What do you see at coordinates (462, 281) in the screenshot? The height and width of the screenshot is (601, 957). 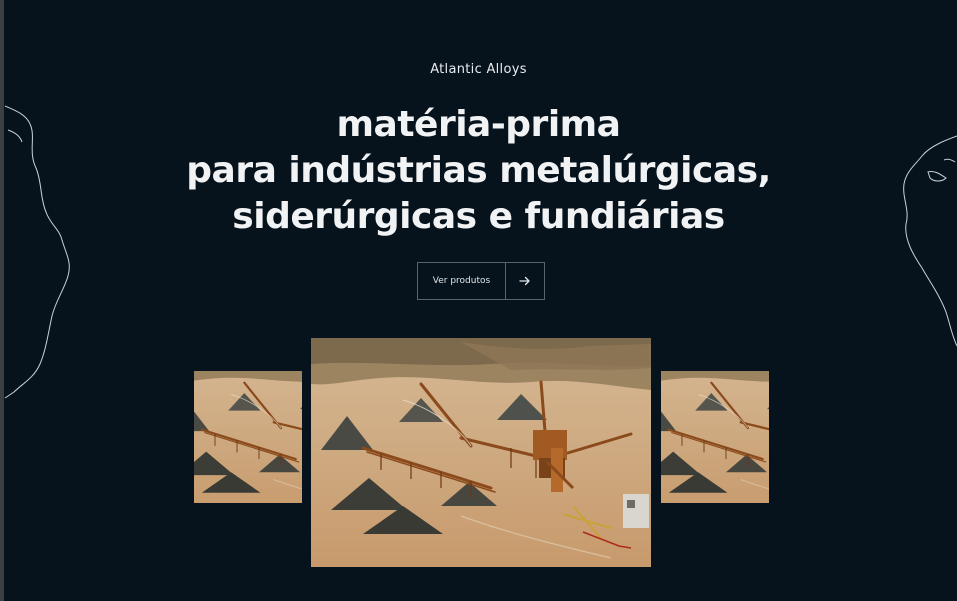 I see `view-products-label: Ver produtos` at bounding box center [462, 281].